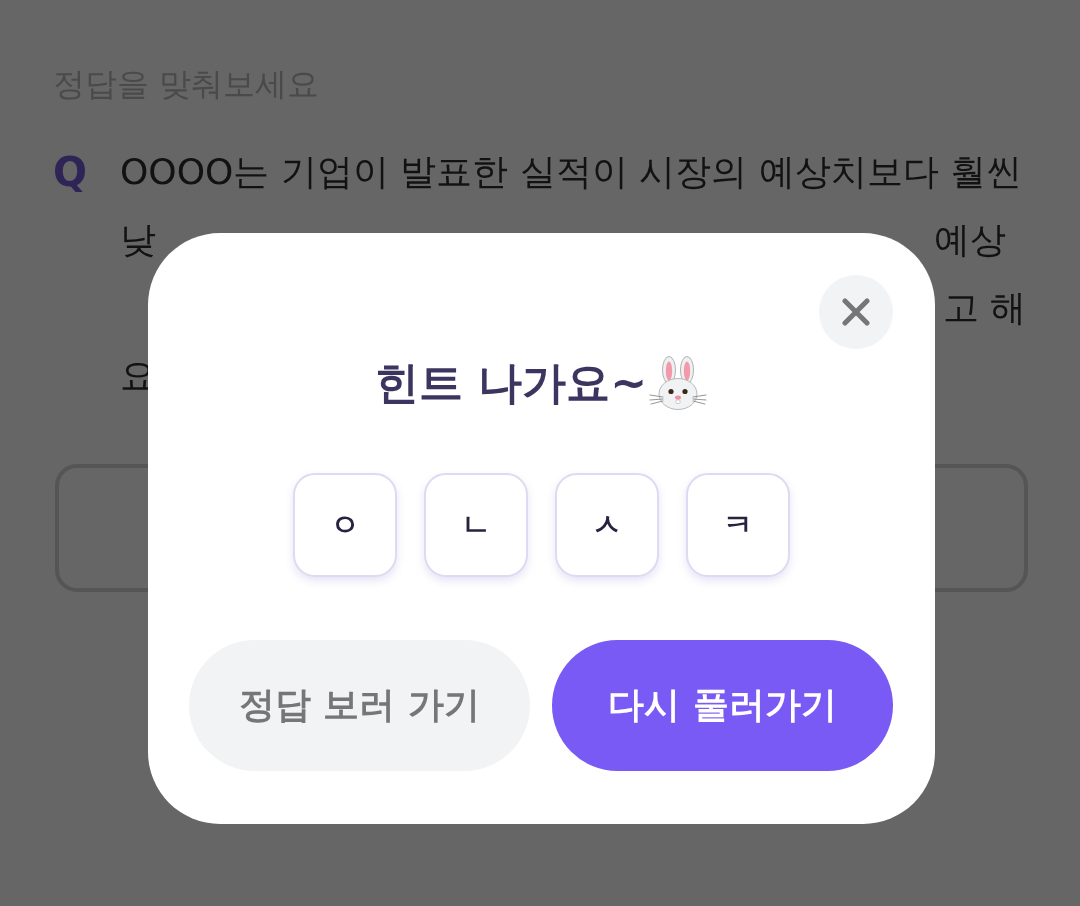  Describe the element at coordinates (856, 312) in the screenshot. I see `close-icon` at that location.